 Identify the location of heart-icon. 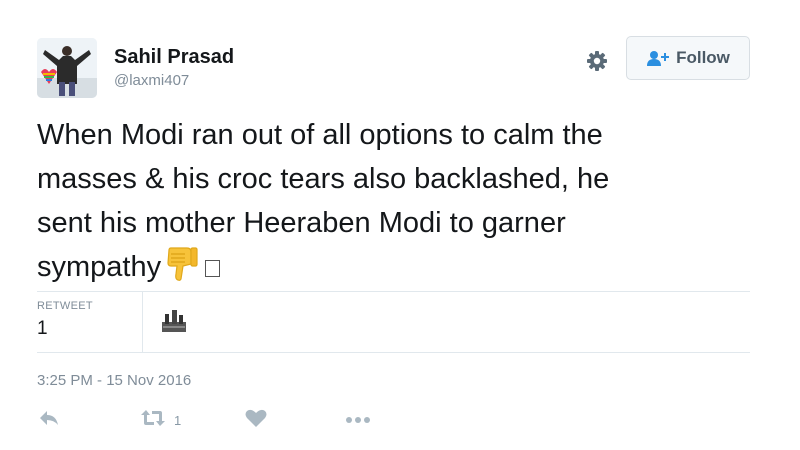
(256, 420).